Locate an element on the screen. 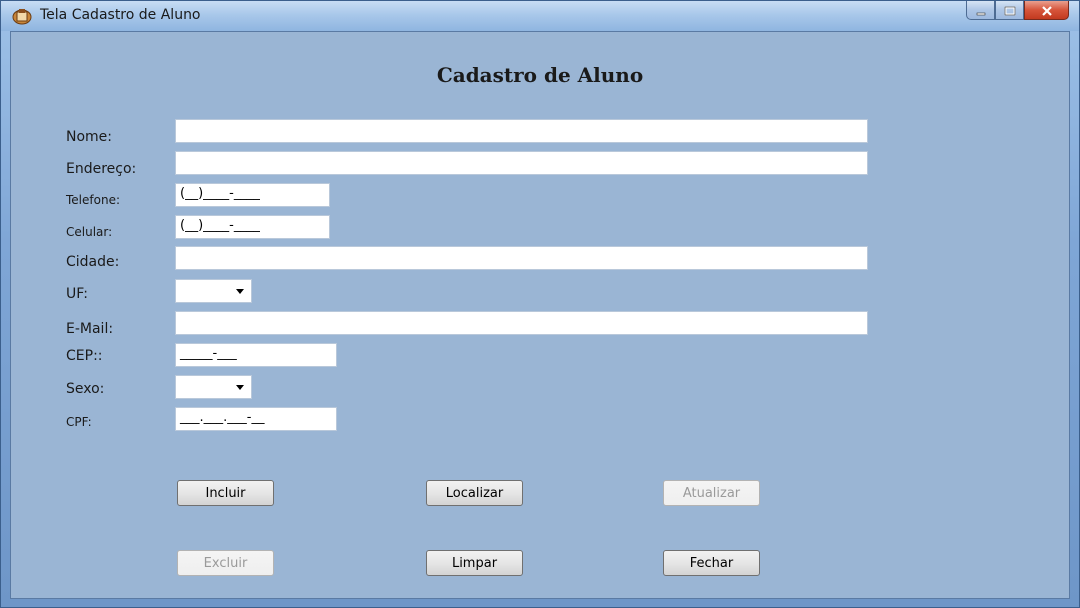  celular-label: Celular: is located at coordinates (89, 232).